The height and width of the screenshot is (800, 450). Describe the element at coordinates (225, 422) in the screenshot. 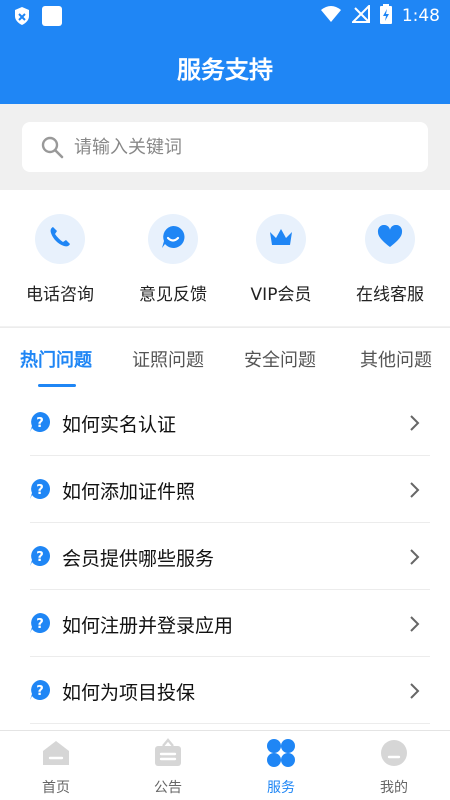

I see `list-item: ? 如何实名认证` at that location.